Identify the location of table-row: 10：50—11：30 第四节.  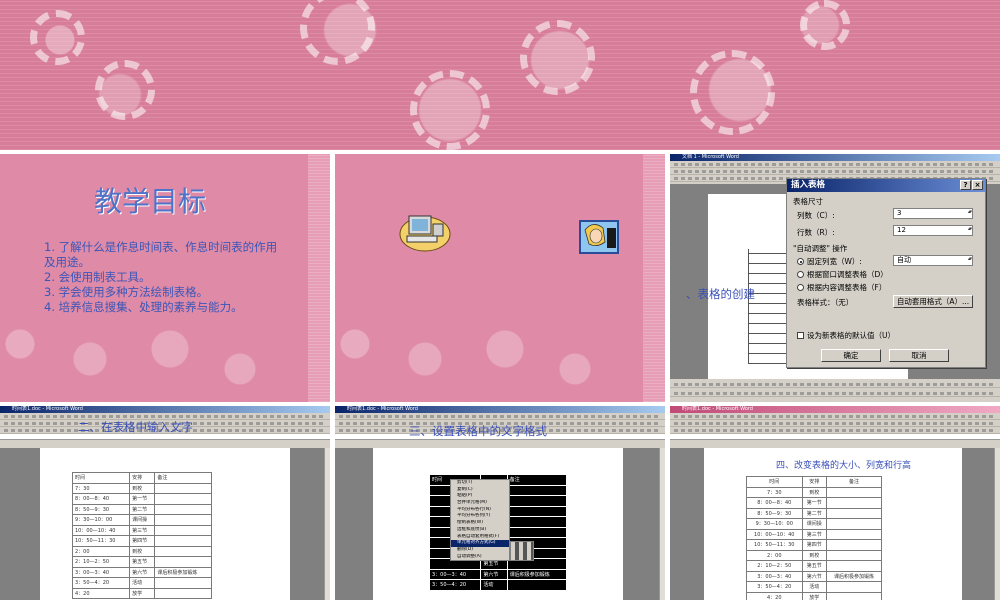
(141, 541).